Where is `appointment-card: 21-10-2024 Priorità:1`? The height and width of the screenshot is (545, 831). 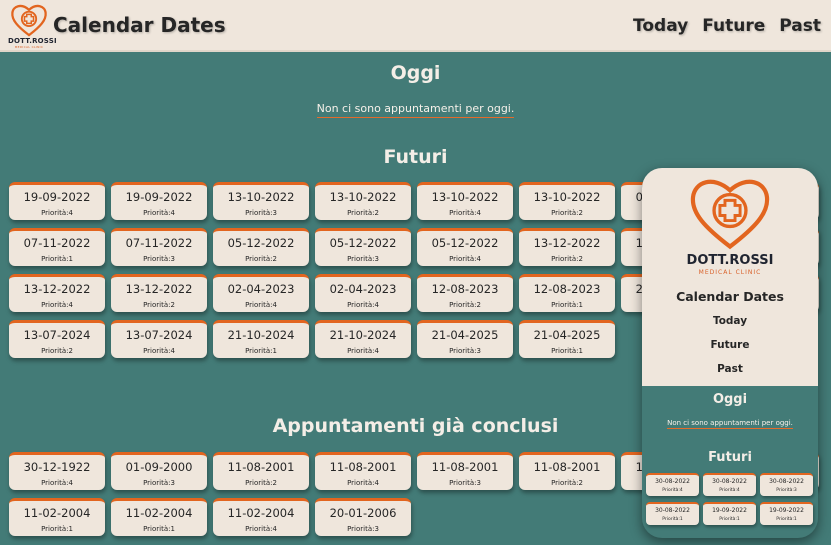
appointment-card: 21-10-2024 Priorità:1 is located at coordinates (261, 339).